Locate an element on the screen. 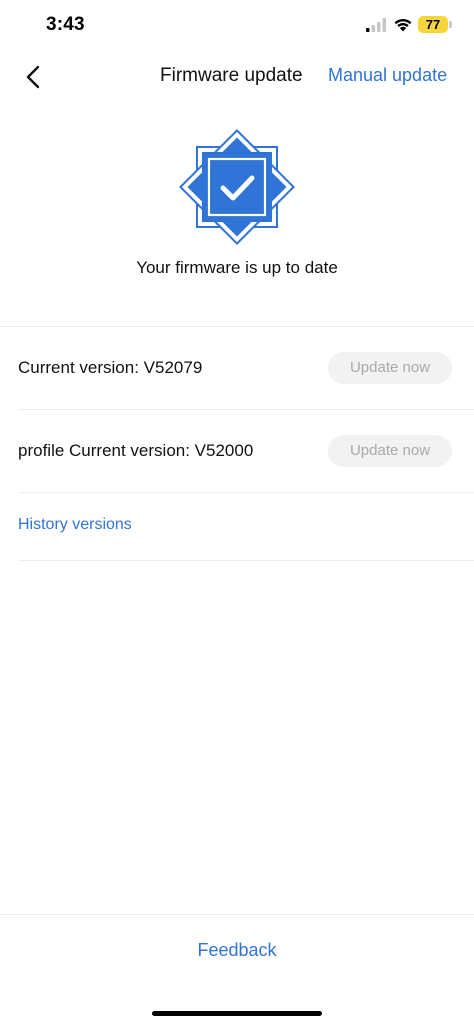 The height and width of the screenshot is (1025, 474). home-indicator is located at coordinates (237, 1013).